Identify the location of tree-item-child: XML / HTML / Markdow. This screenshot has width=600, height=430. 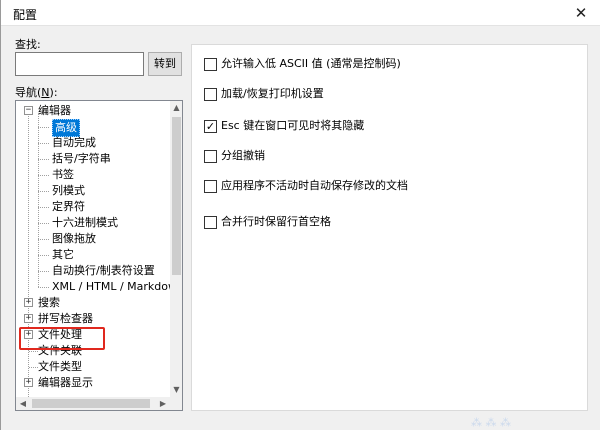
(93, 287).